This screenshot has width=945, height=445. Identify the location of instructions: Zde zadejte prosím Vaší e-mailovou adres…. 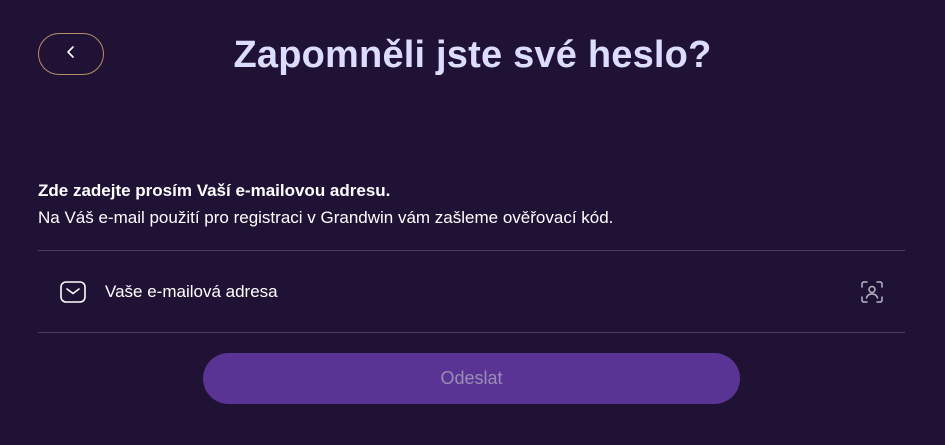
(473, 204).